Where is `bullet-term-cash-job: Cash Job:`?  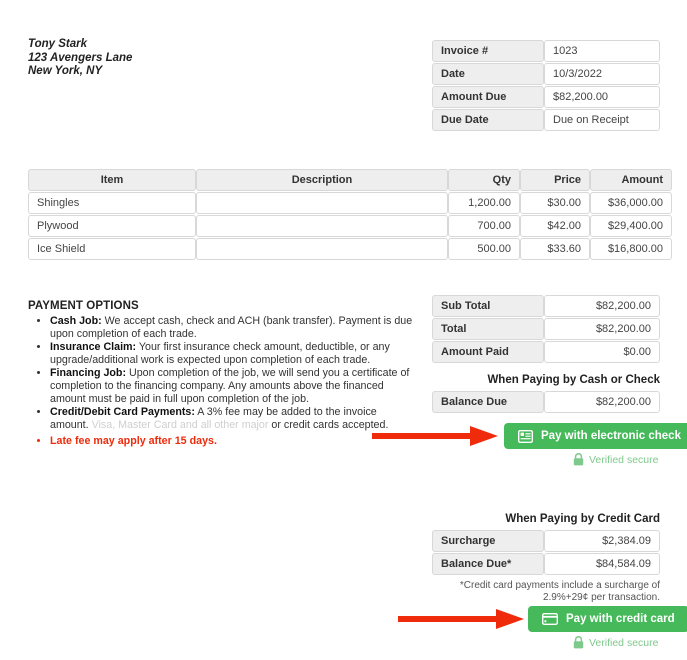
bullet-term-cash-job: Cash Job: is located at coordinates (76, 321).